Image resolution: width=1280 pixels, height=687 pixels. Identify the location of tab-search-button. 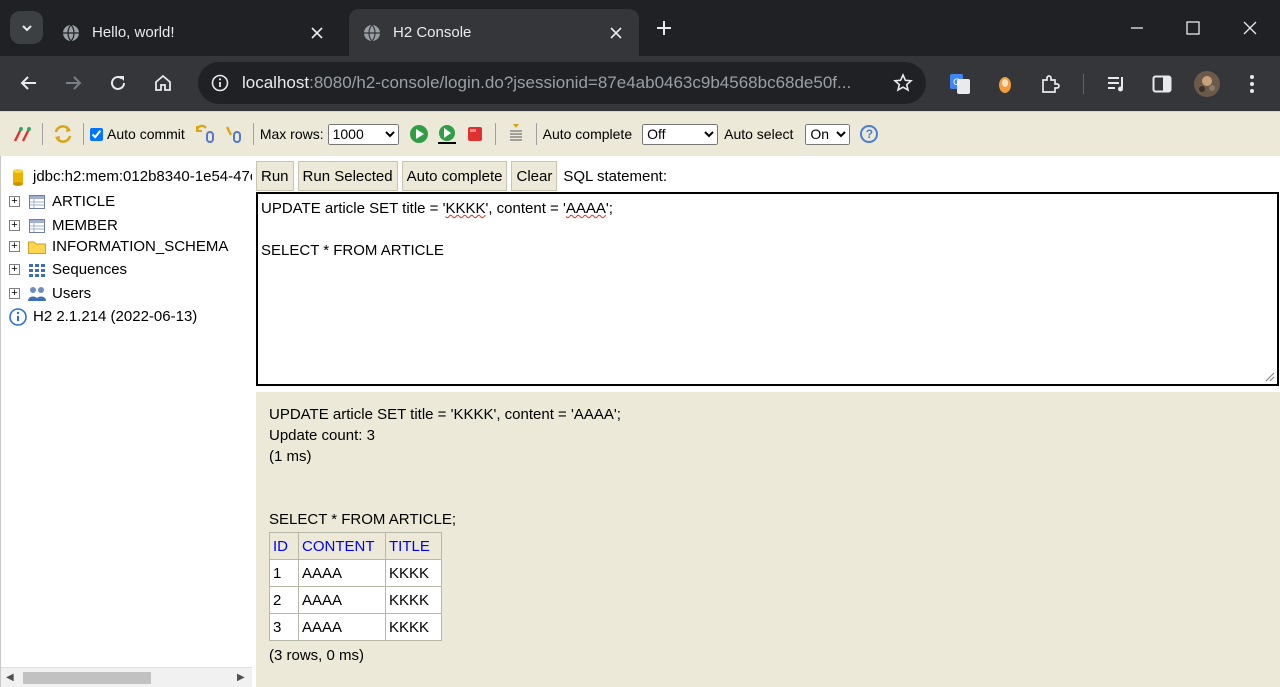
(26, 27).